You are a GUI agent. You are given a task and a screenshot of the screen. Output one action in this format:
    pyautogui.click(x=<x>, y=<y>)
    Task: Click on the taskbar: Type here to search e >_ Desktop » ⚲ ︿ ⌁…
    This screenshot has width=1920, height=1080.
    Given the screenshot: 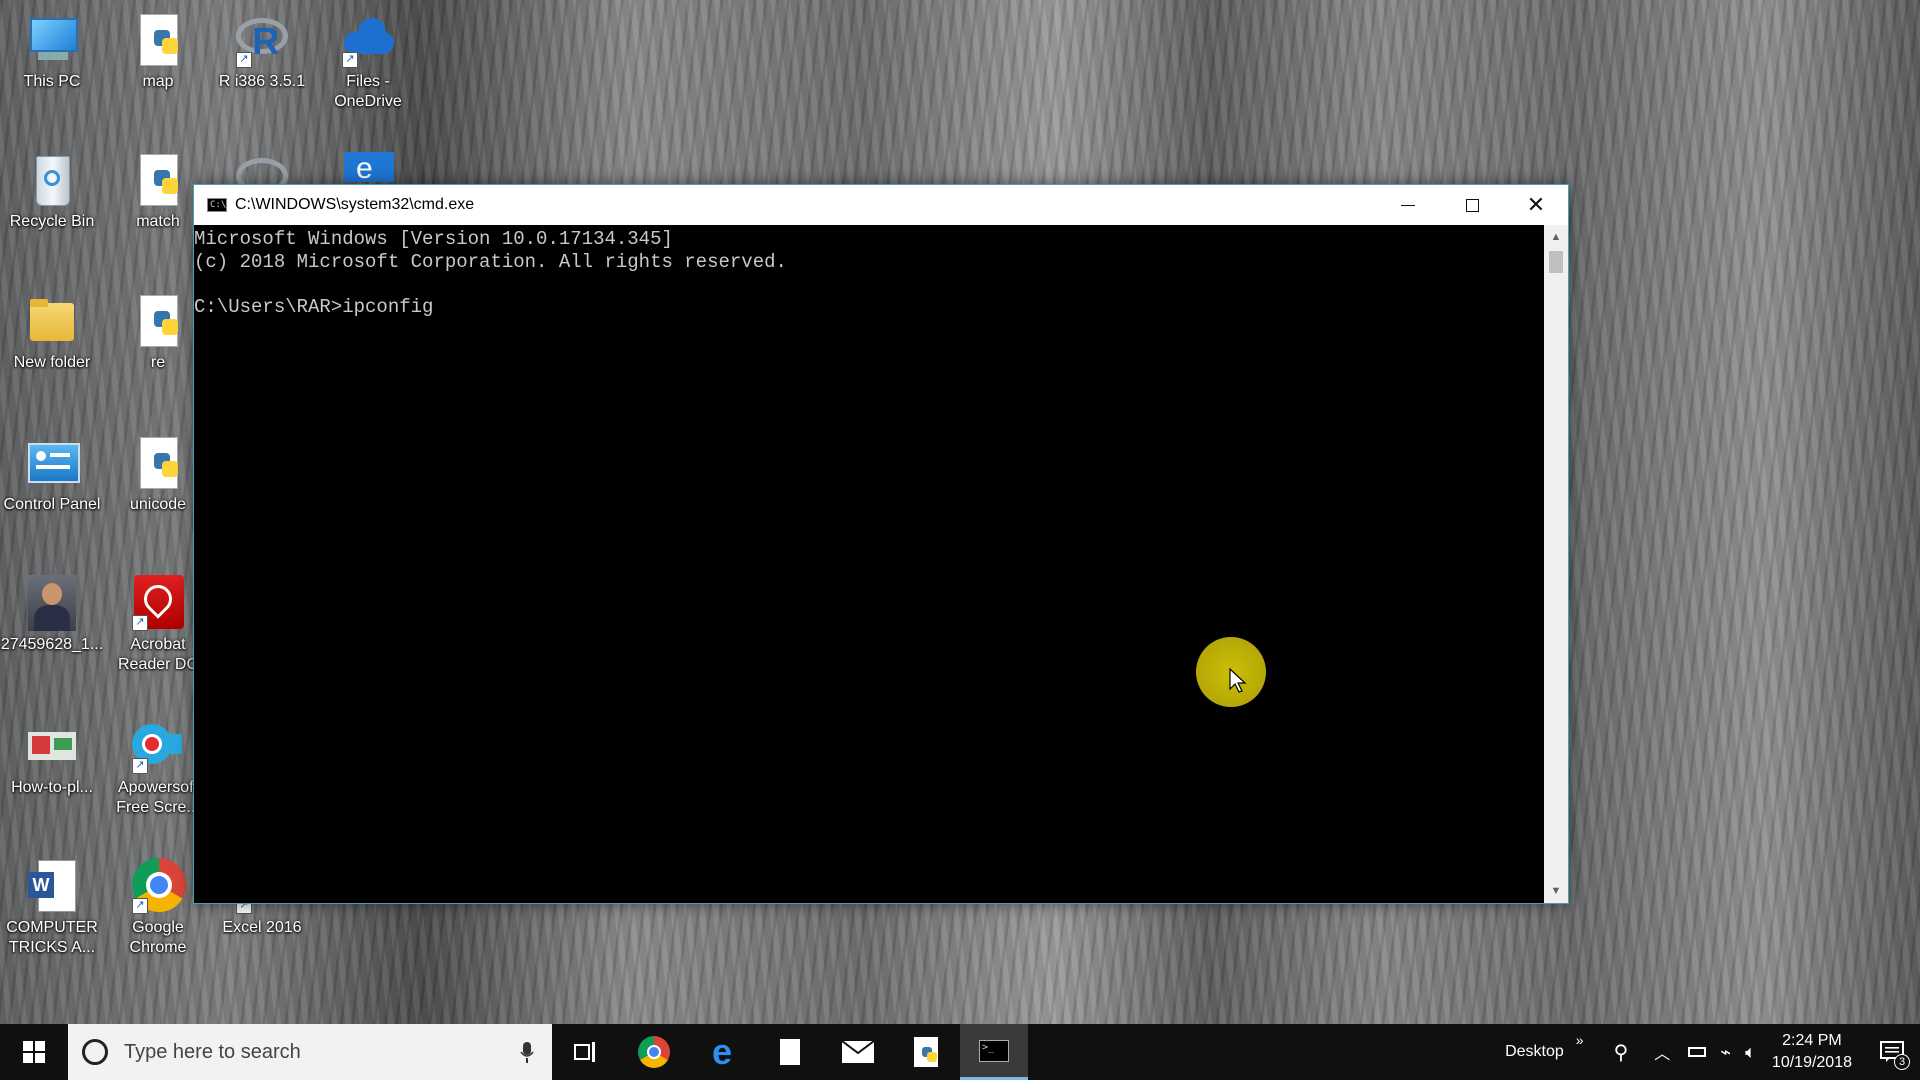 What is the action you would take?
    pyautogui.click(x=960, y=1052)
    